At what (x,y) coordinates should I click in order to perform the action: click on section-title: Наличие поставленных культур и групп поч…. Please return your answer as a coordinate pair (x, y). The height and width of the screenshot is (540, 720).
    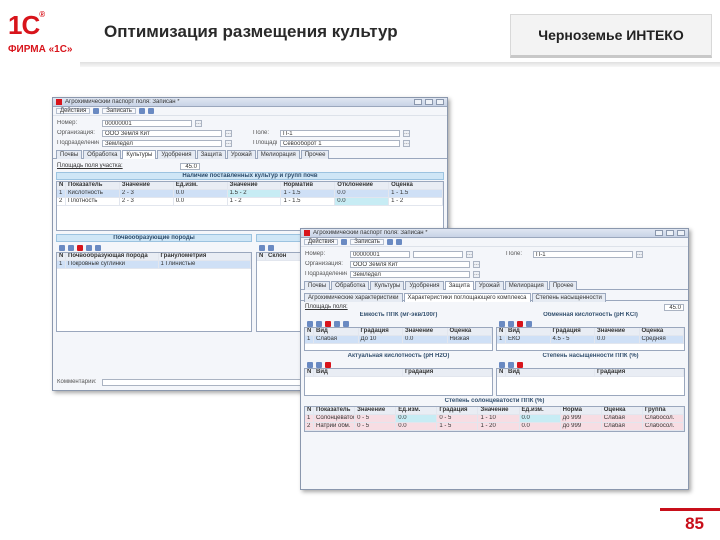
    Looking at the image, I should click on (250, 176).